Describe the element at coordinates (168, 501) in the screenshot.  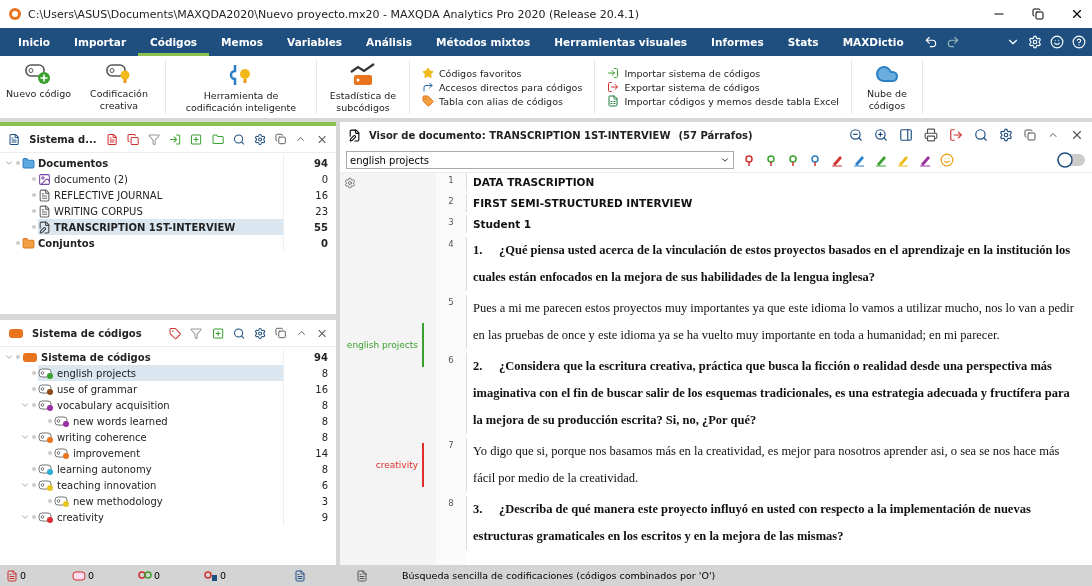
I see `code-item: new methodology` at that location.